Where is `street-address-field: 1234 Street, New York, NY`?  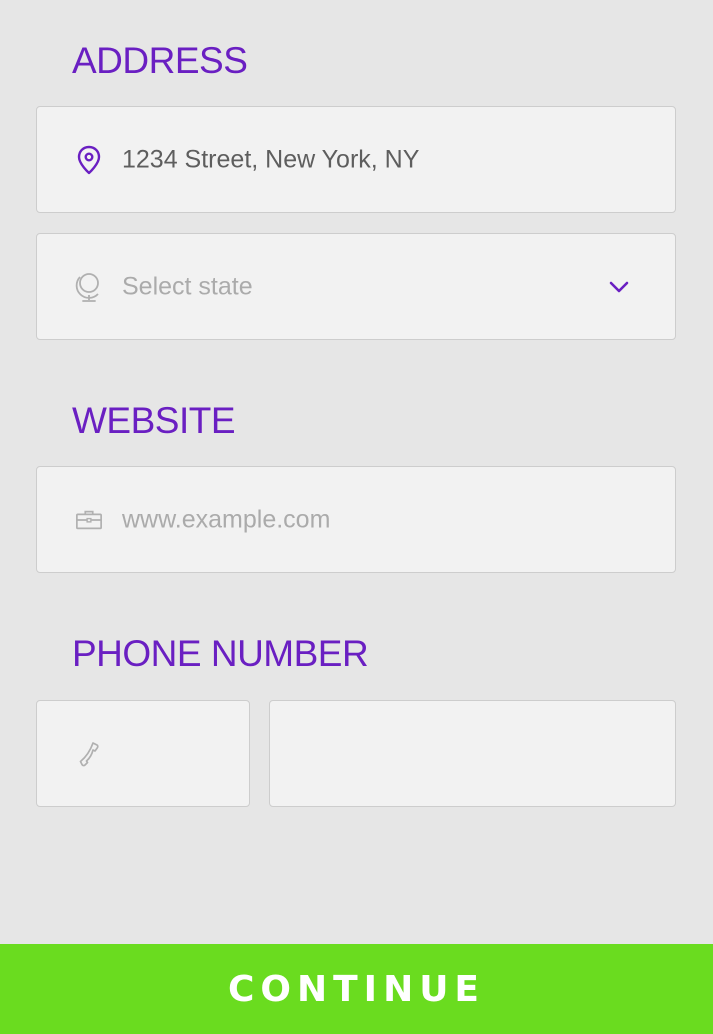
street-address-field: 1234 Street, New York, NY is located at coordinates (356, 159).